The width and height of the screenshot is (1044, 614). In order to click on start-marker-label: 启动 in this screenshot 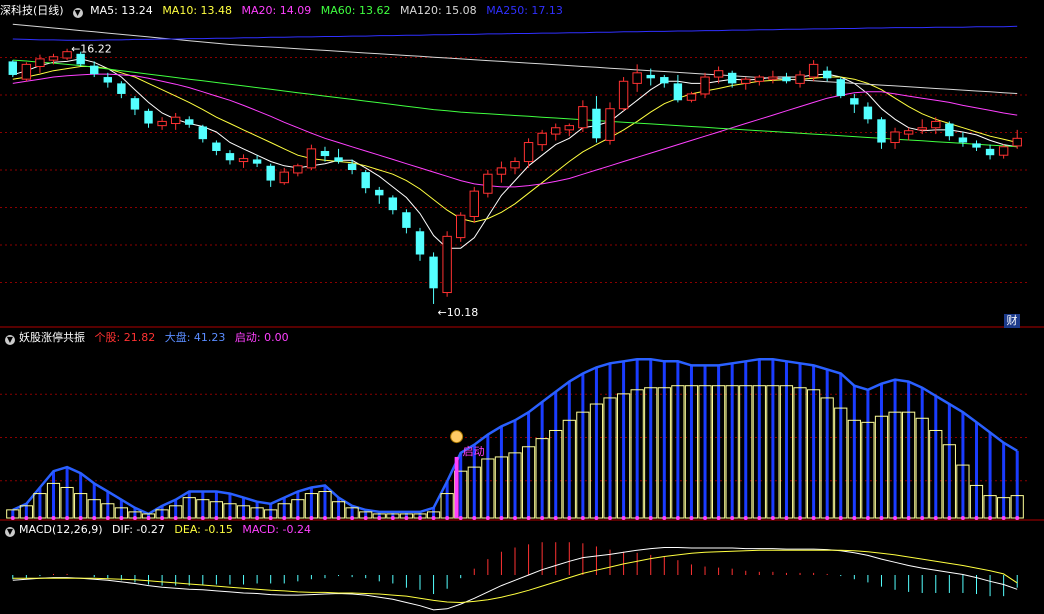, I will do `click(474, 451)`.